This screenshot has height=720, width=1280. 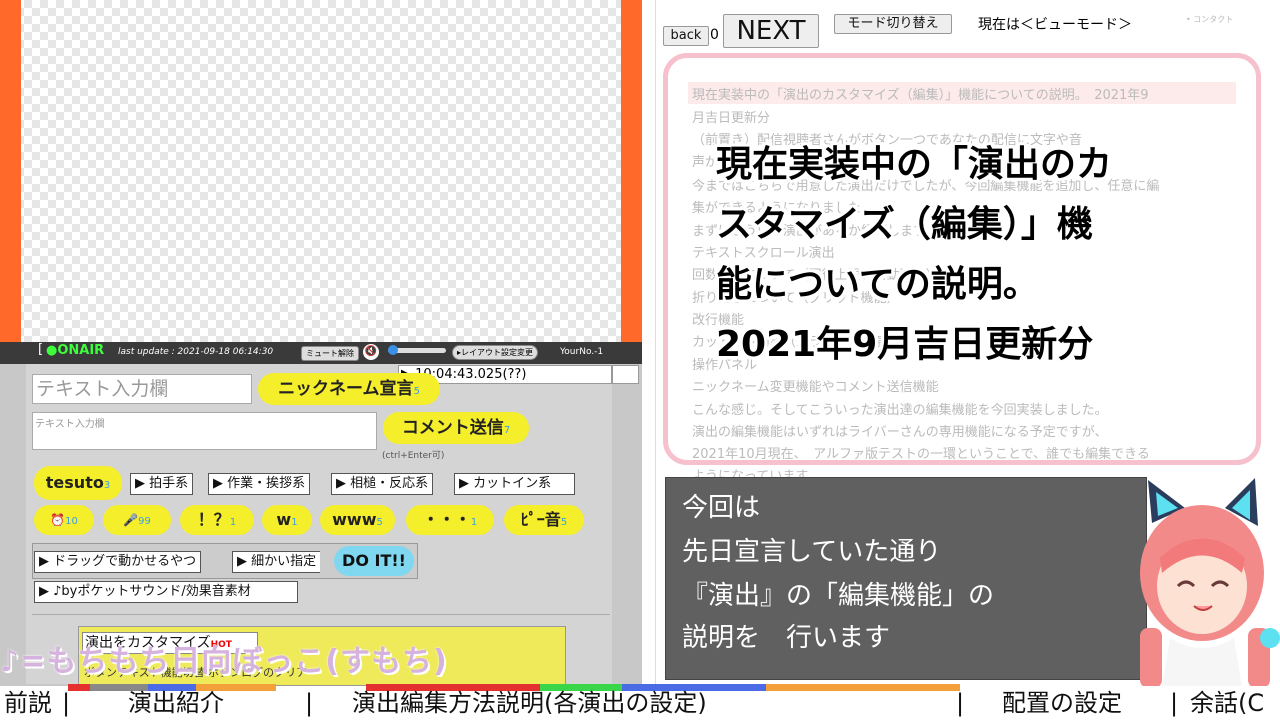 I want to click on mode-switch-button: モード切り替え, so click(x=893, y=24).